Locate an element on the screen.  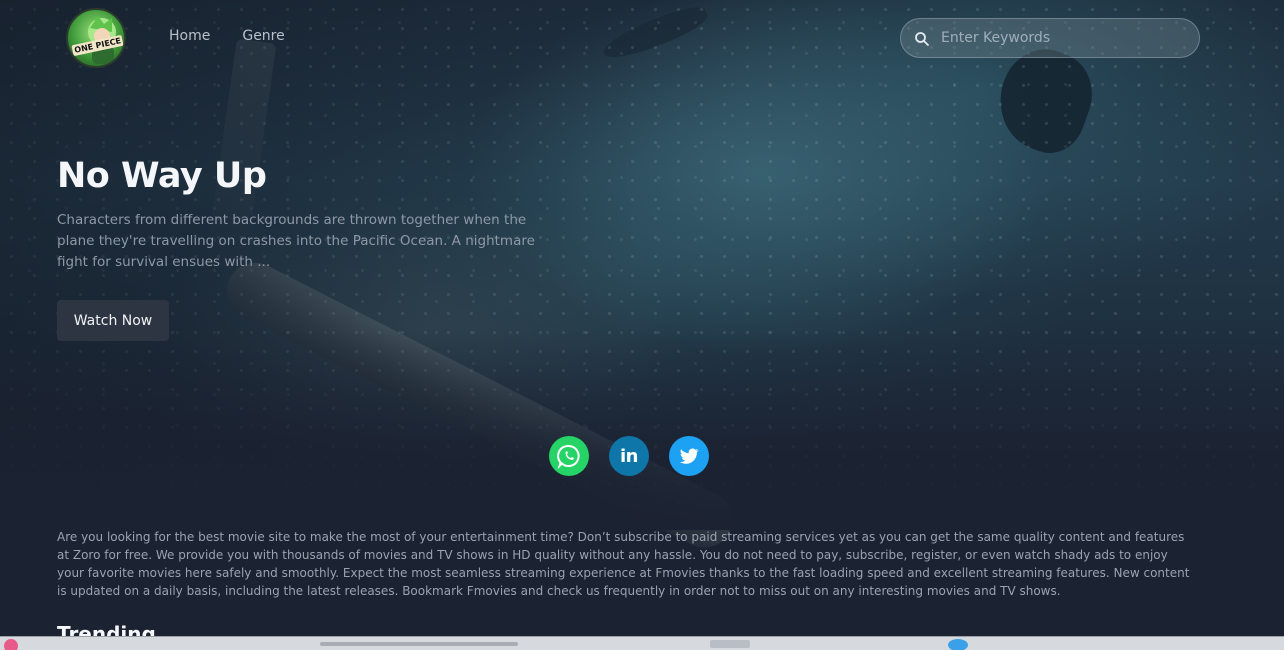
twitter-icon is located at coordinates (689, 456).